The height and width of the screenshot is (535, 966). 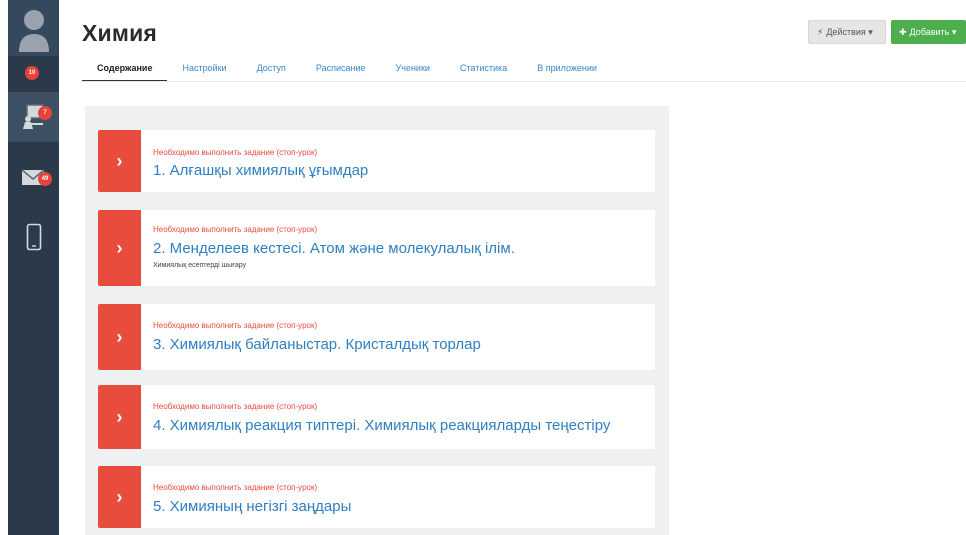 I want to click on page-title: Химия, so click(x=120, y=33).